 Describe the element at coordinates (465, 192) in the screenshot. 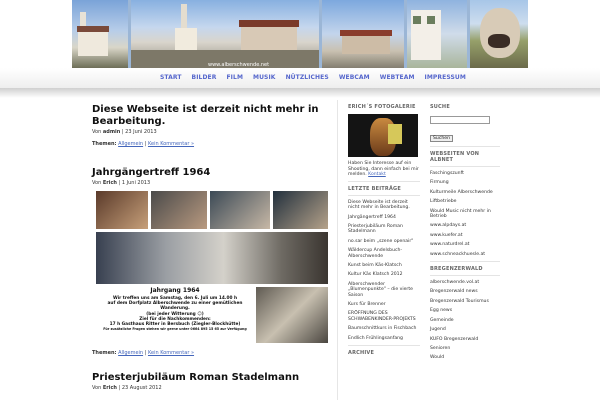

I see `webseite-link: Kulturmeile Alberschwende` at that location.